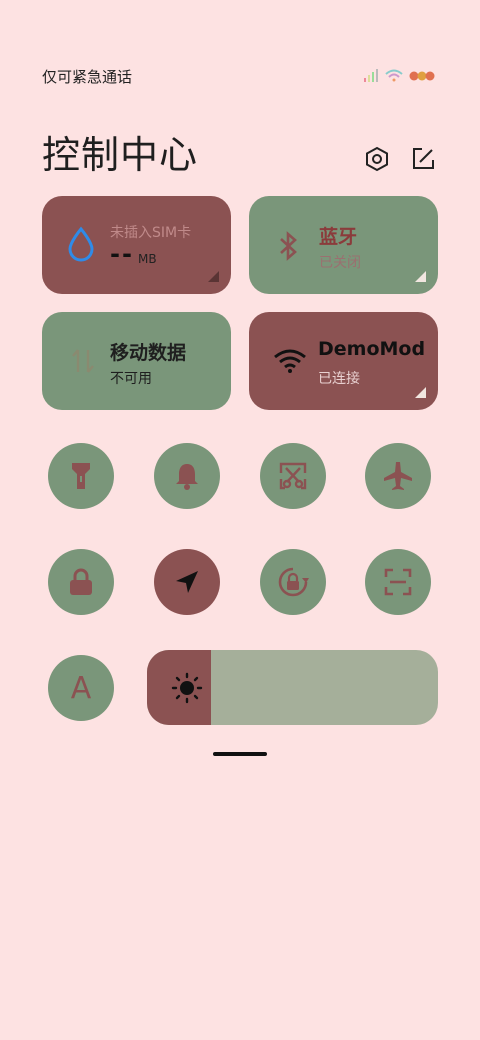 This screenshot has height=1040, width=480. What do you see at coordinates (131, 379) in the screenshot?
I see `mobile-data-status: 不可用` at bounding box center [131, 379].